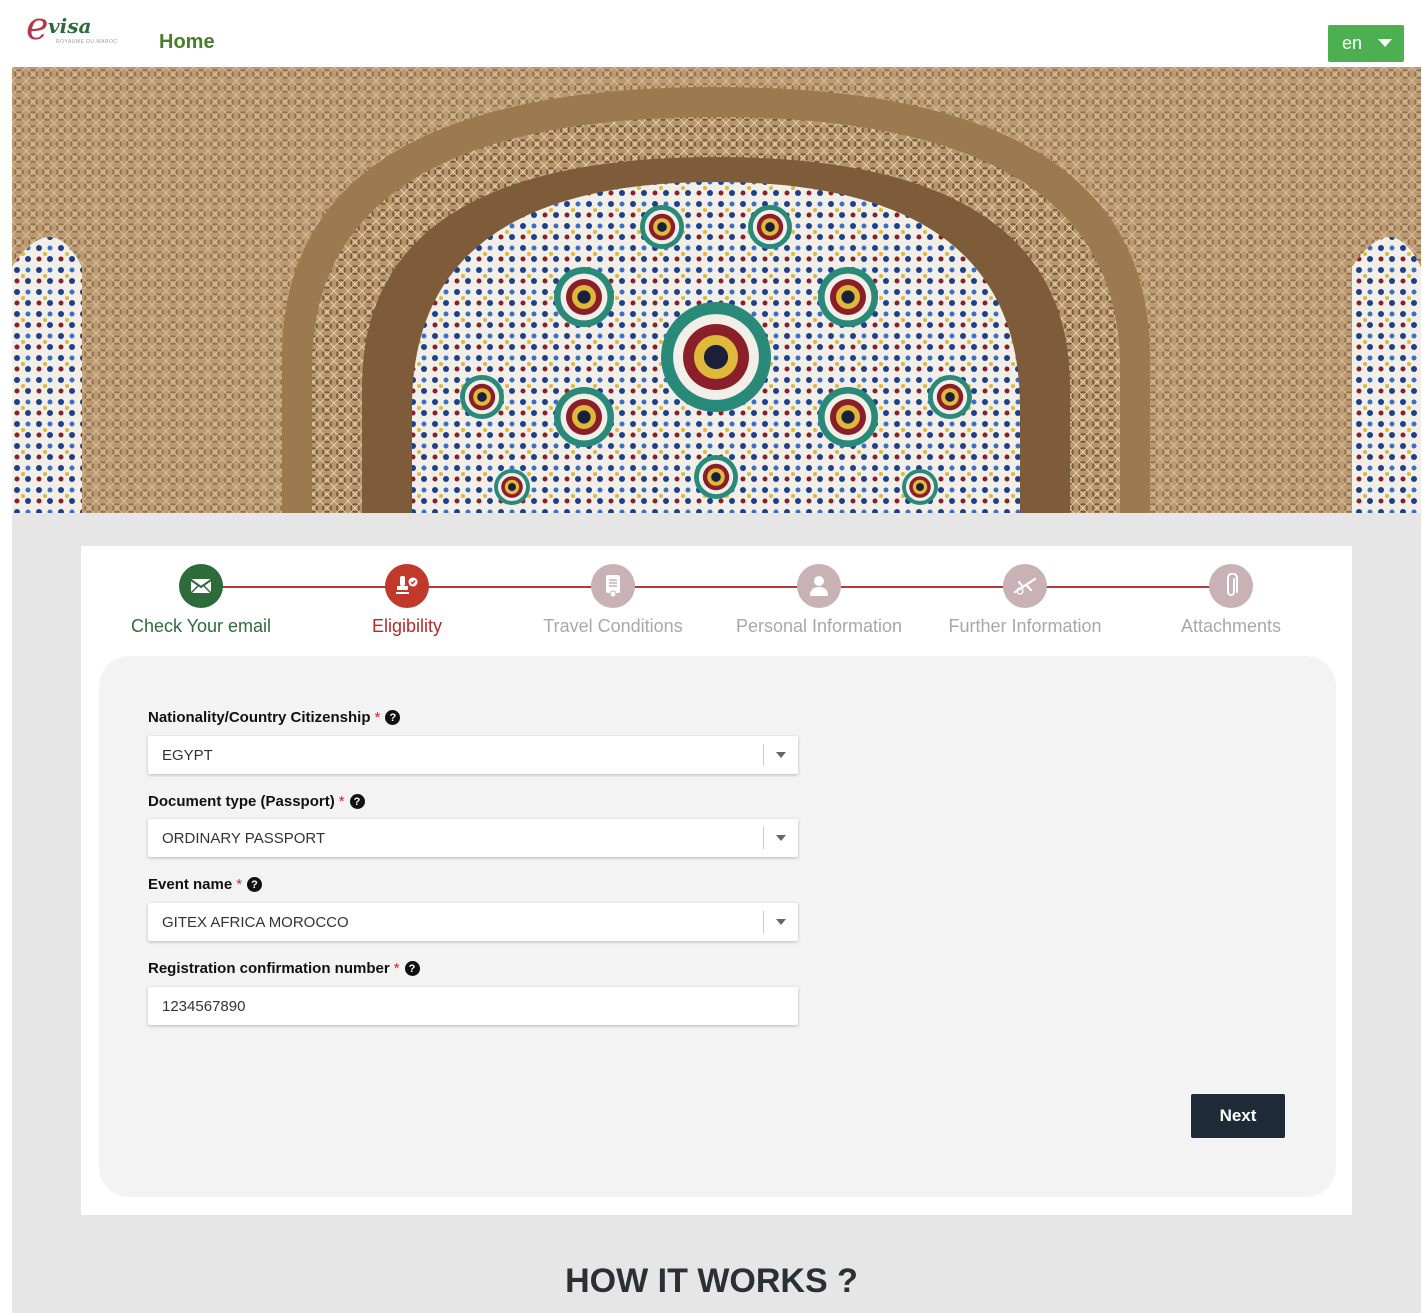  I want to click on envelope-icon, so click(201, 586).